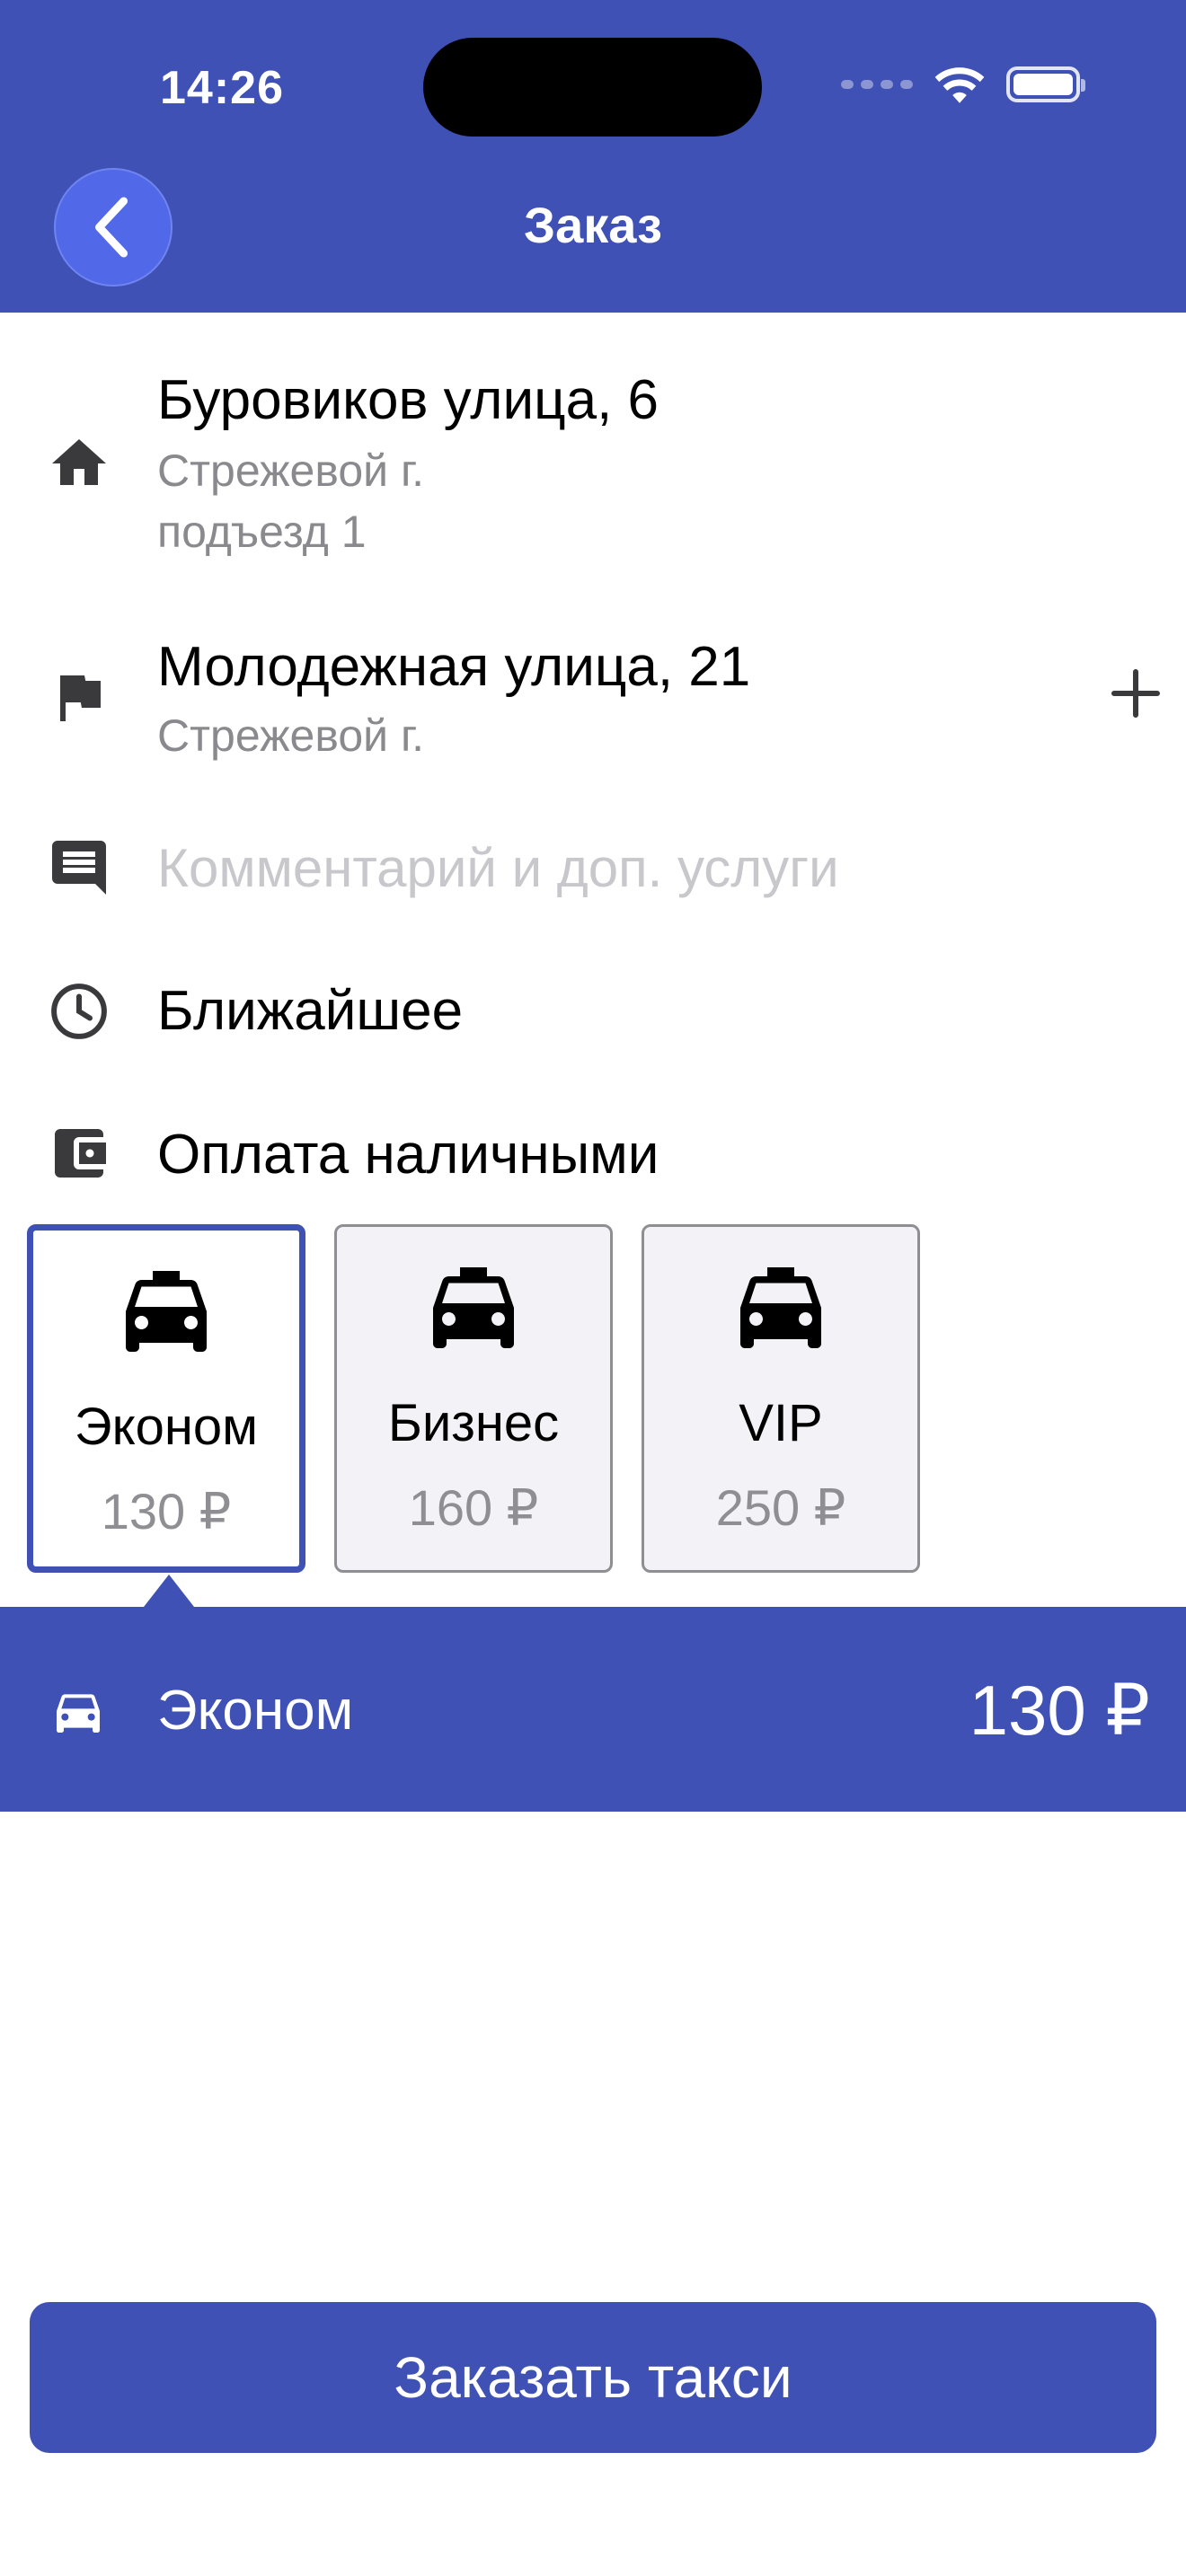 The image size is (1186, 2576). What do you see at coordinates (593, 1709) in the screenshot?
I see `selected-tariff-summary: Эконом 130 ₽` at bounding box center [593, 1709].